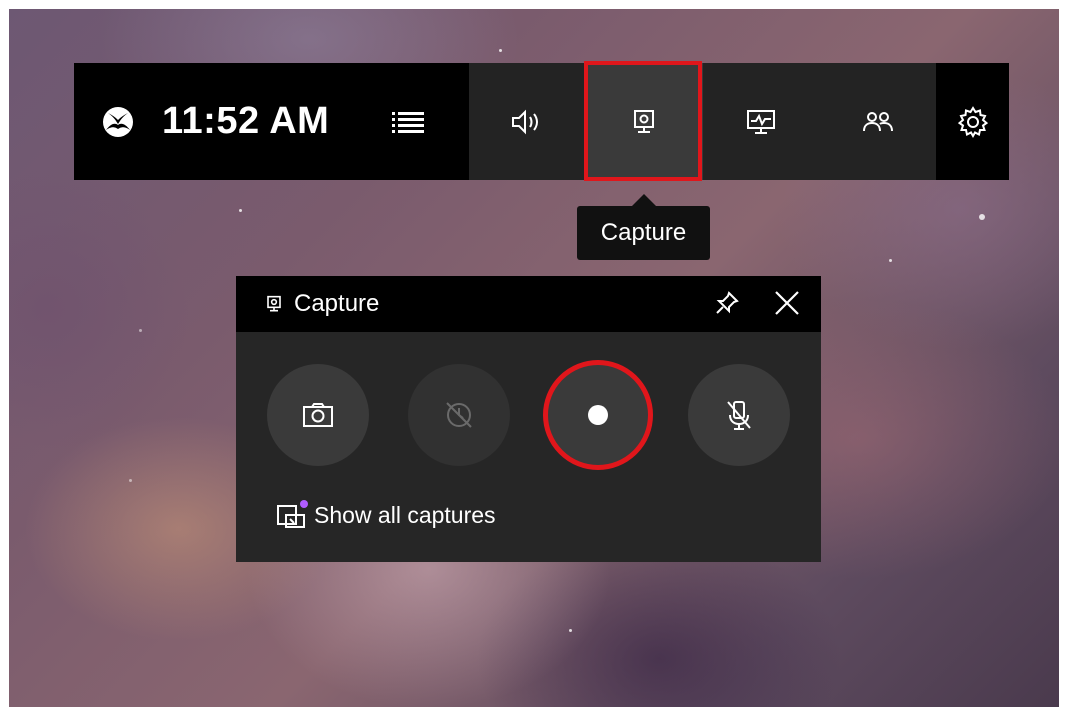  I want to click on people-icon, so click(877, 121).